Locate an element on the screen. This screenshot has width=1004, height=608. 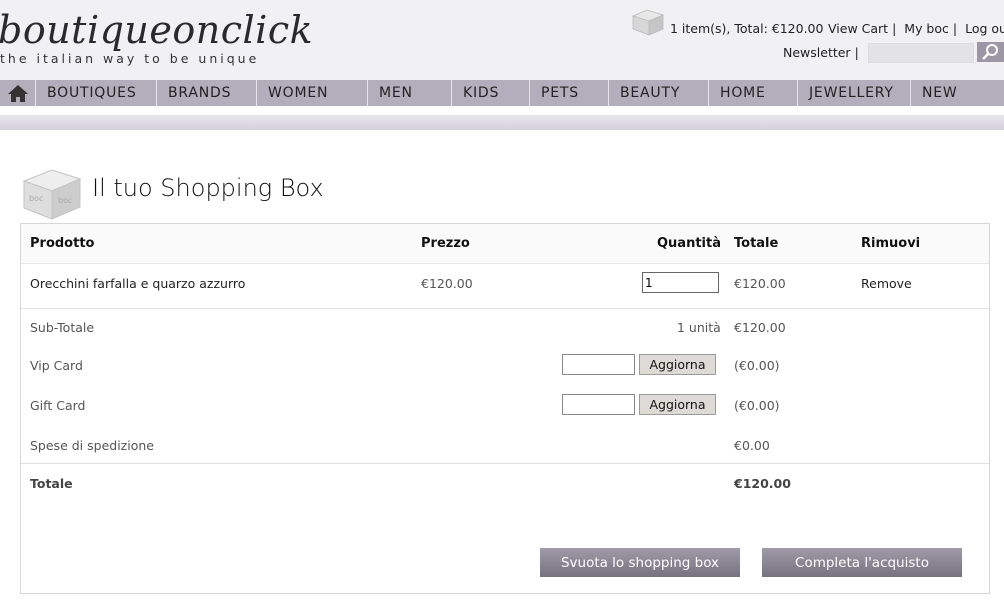
checkout-button: Completa l'acquisto is located at coordinates (862, 562).